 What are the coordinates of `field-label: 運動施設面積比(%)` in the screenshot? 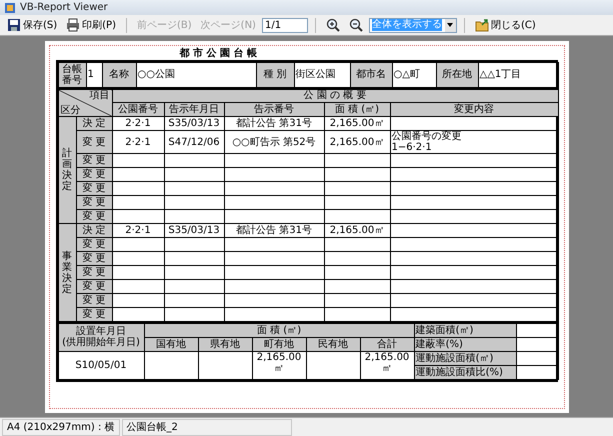 It's located at (465, 372).